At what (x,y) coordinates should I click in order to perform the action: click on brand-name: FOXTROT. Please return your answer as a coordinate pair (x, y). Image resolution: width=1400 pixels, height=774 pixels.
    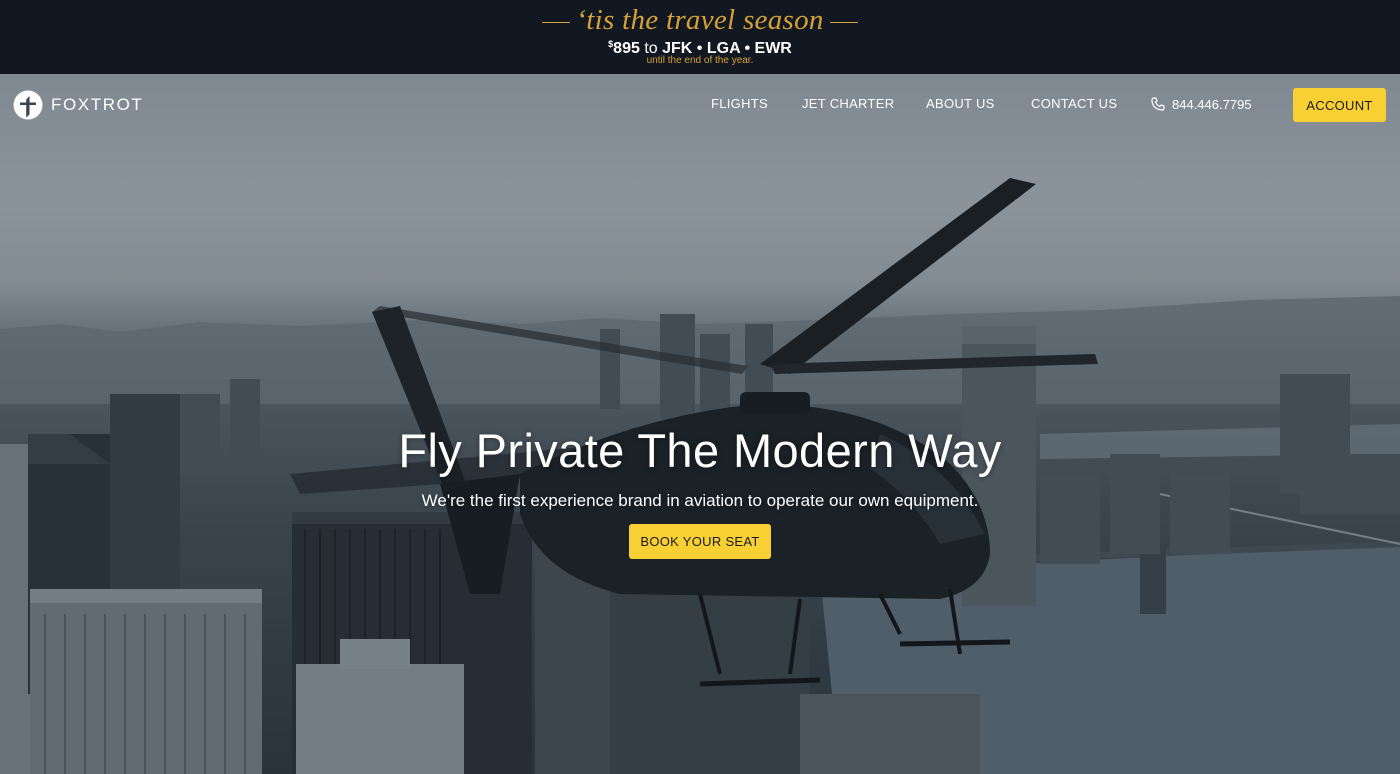
    Looking at the image, I should click on (97, 104).